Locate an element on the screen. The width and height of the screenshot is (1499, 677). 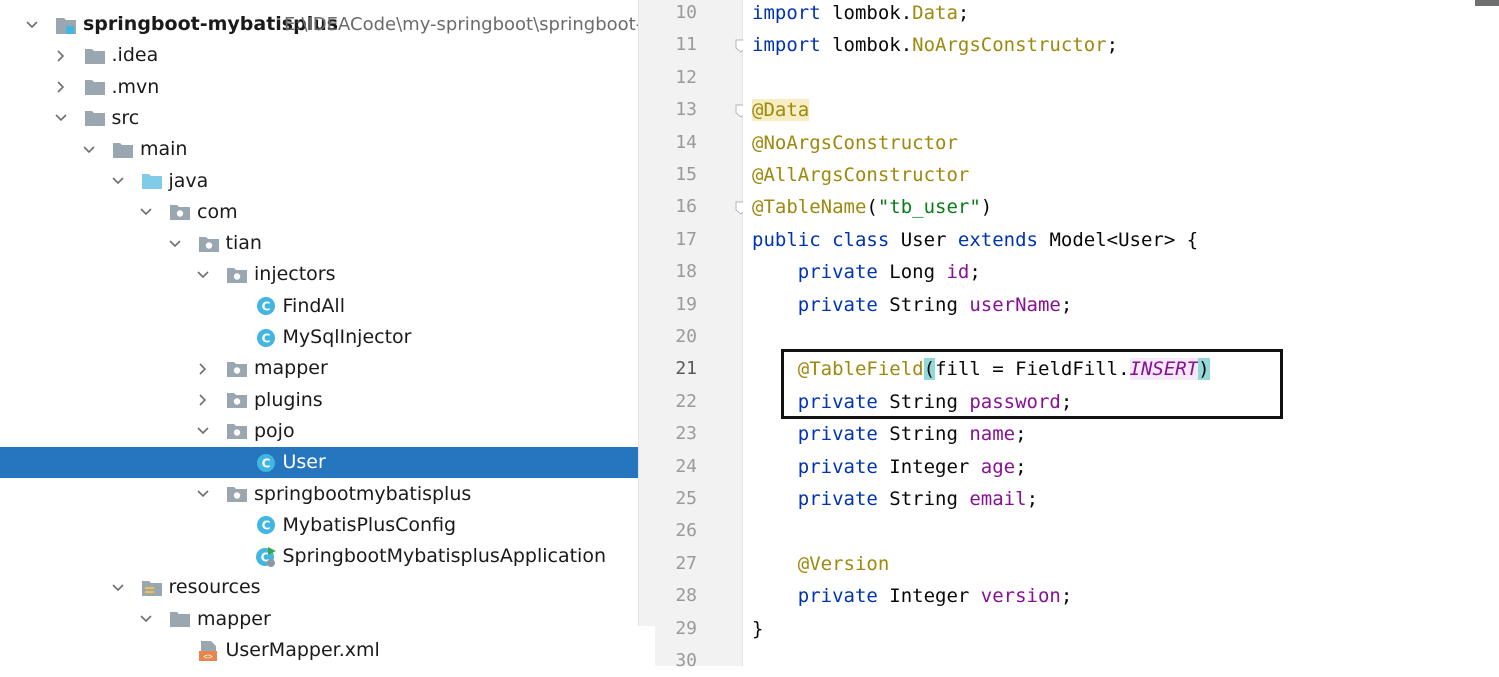
code-token: Data is located at coordinates (935, 13).